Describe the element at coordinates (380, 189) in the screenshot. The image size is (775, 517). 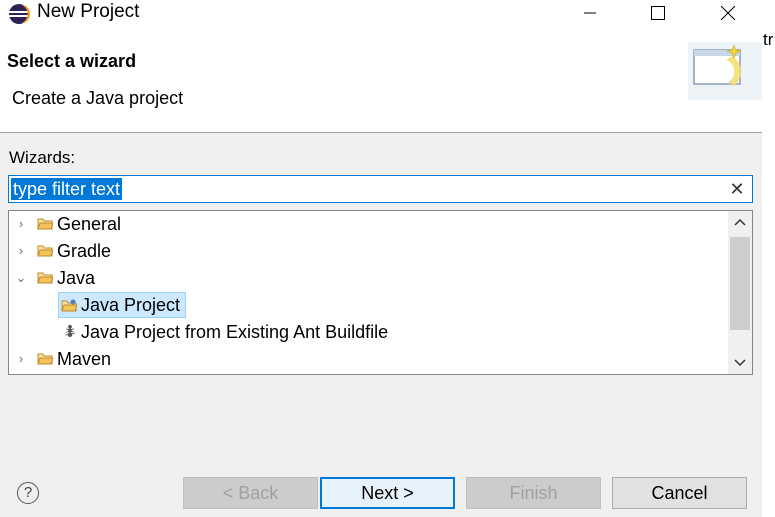
I see `filter-box: type filter text ✕` at that location.